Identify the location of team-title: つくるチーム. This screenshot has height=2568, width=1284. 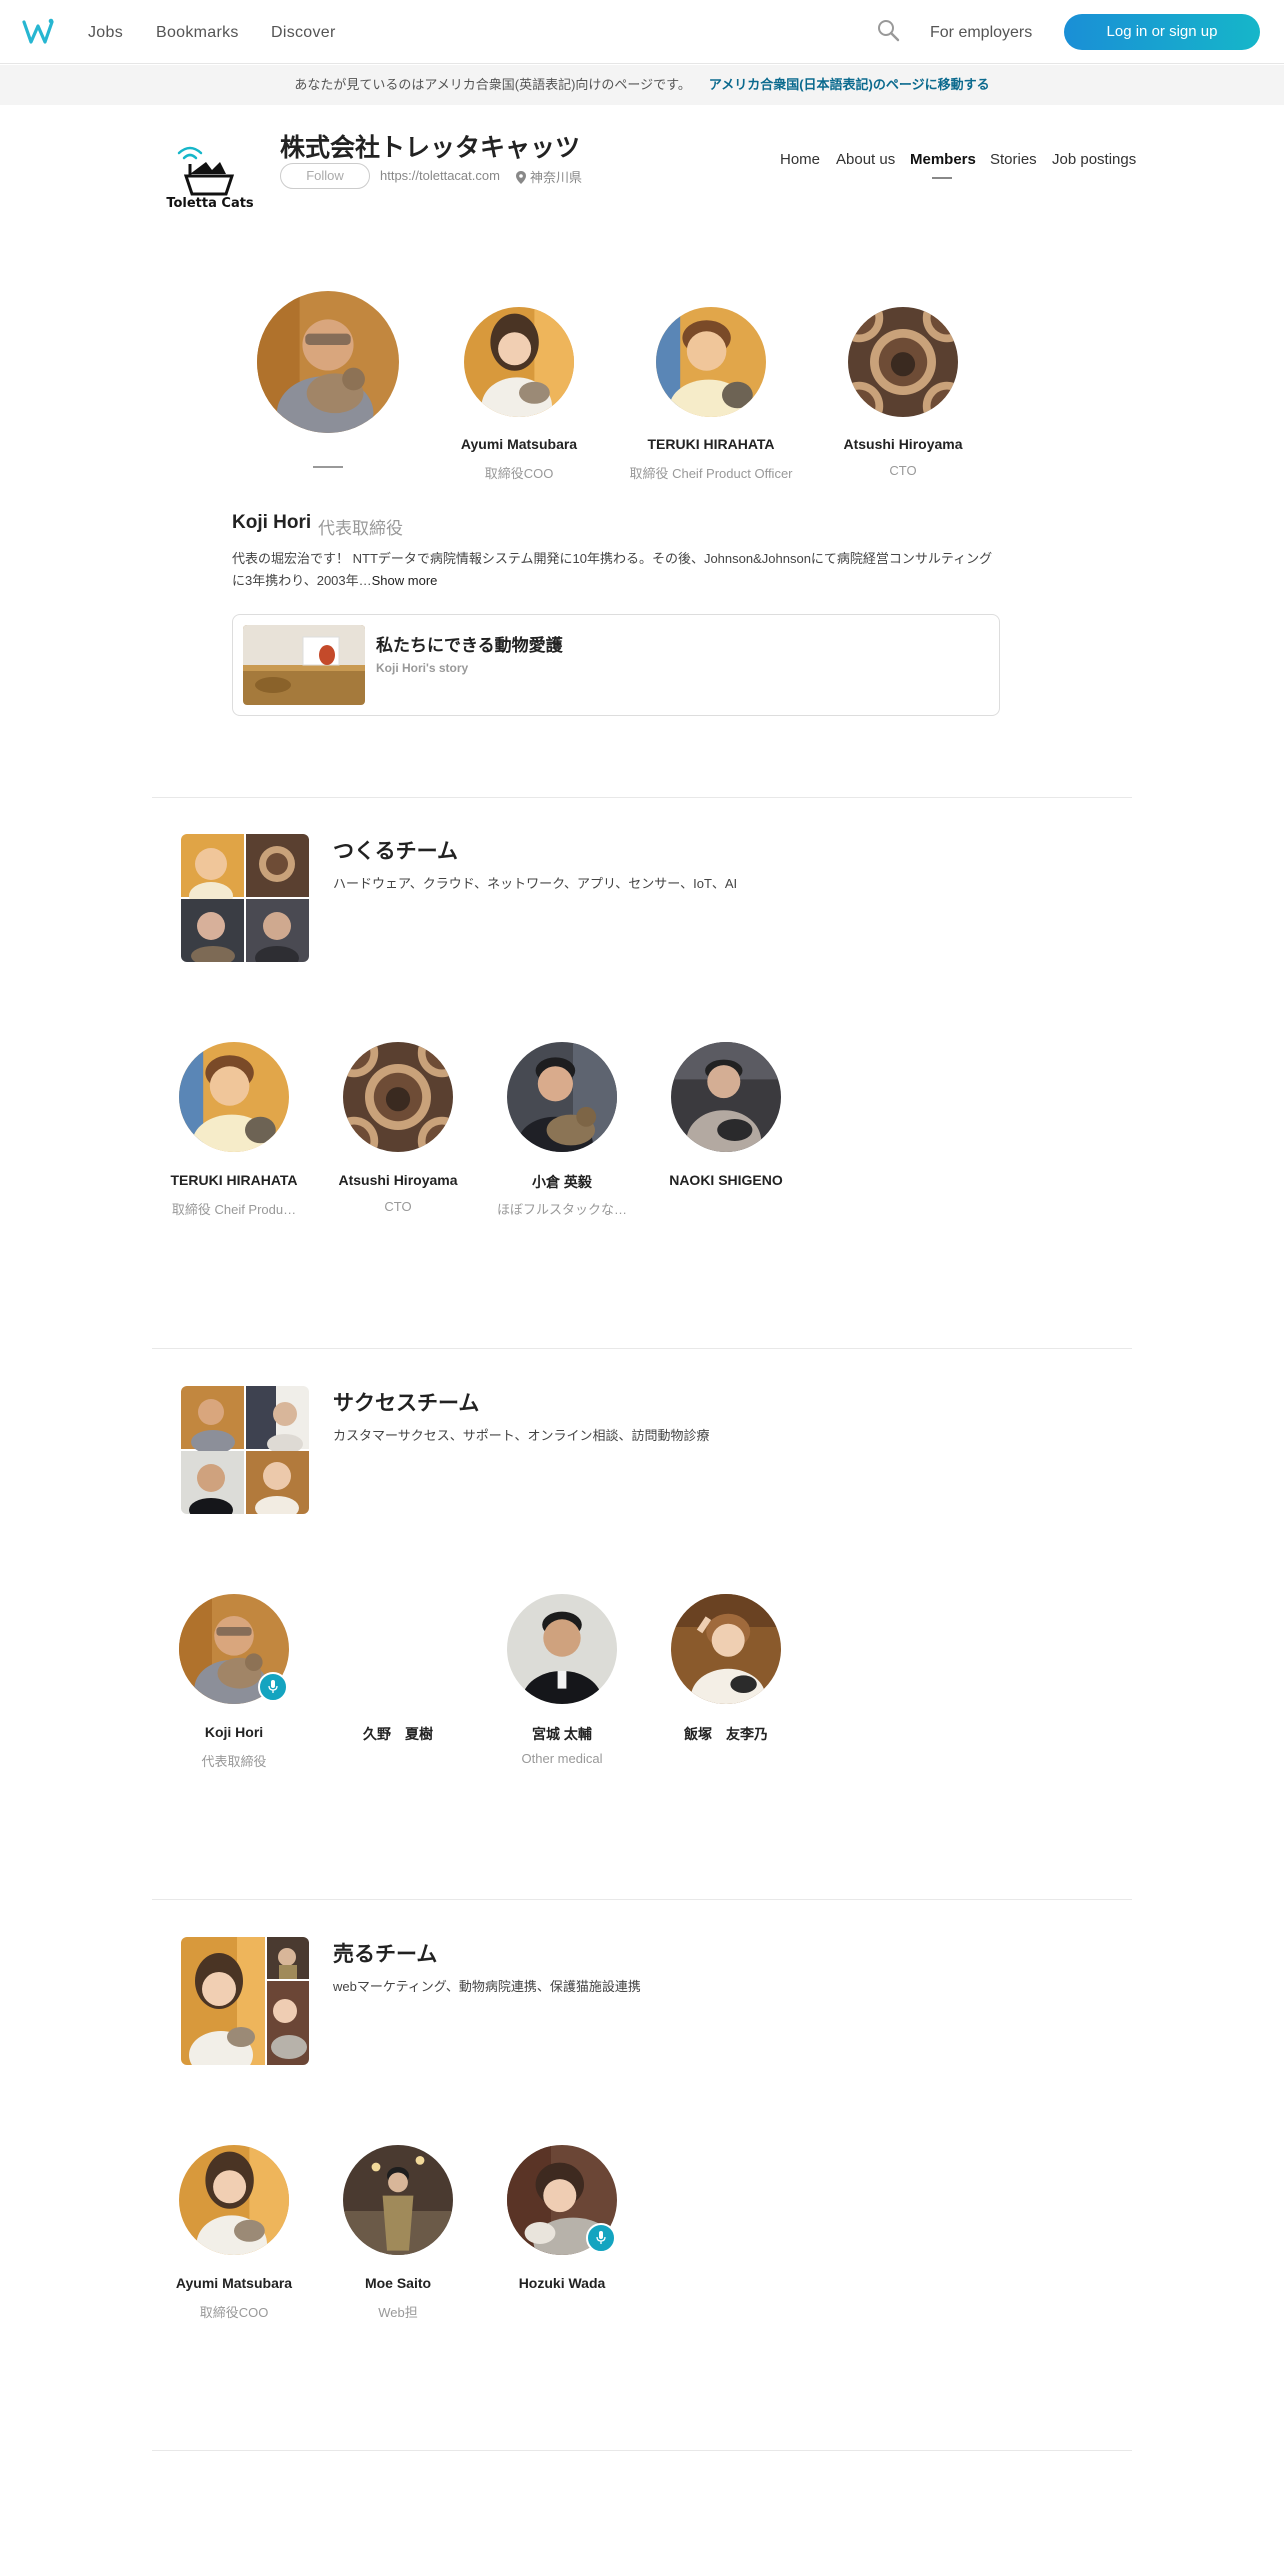
(395, 850).